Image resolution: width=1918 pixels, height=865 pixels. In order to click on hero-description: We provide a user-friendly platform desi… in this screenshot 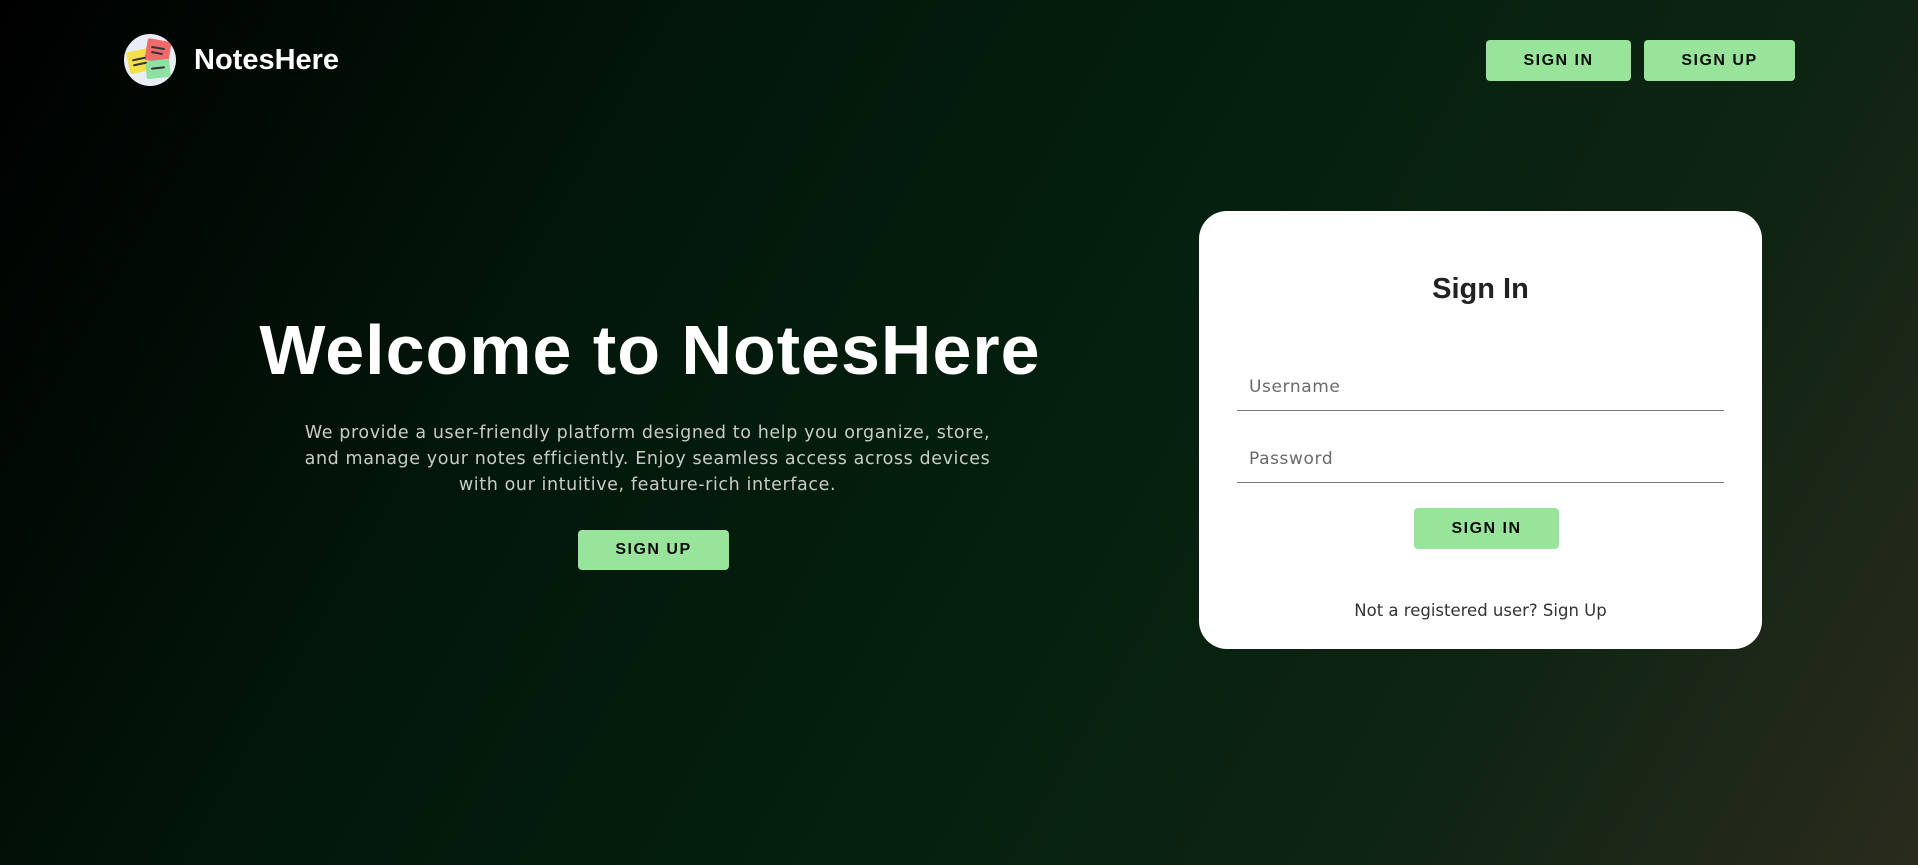, I will do `click(647, 459)`.